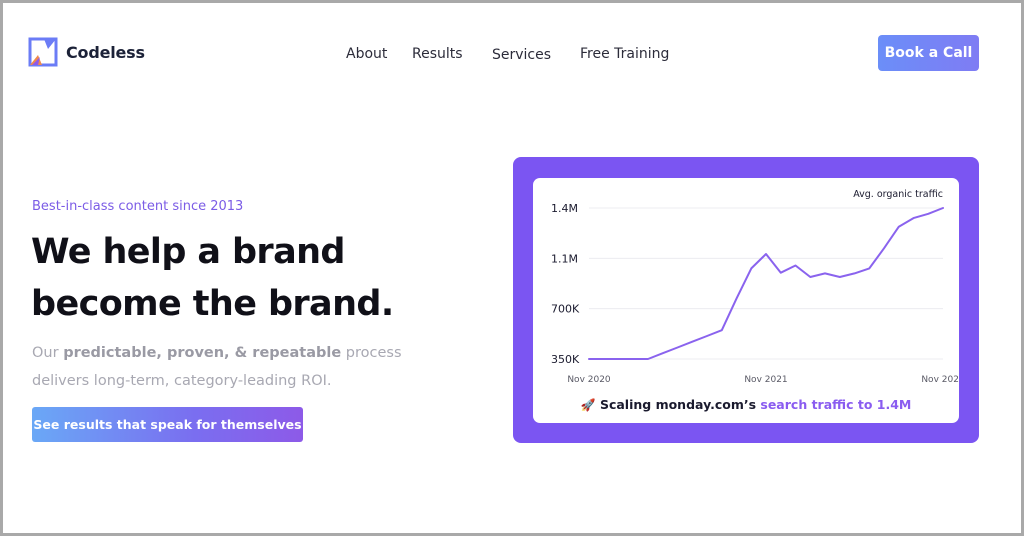  What do you see at coordinates (565, 309) in the screenshot?
I see `y-tick-label: 700K` at bounding box center [565, 309].